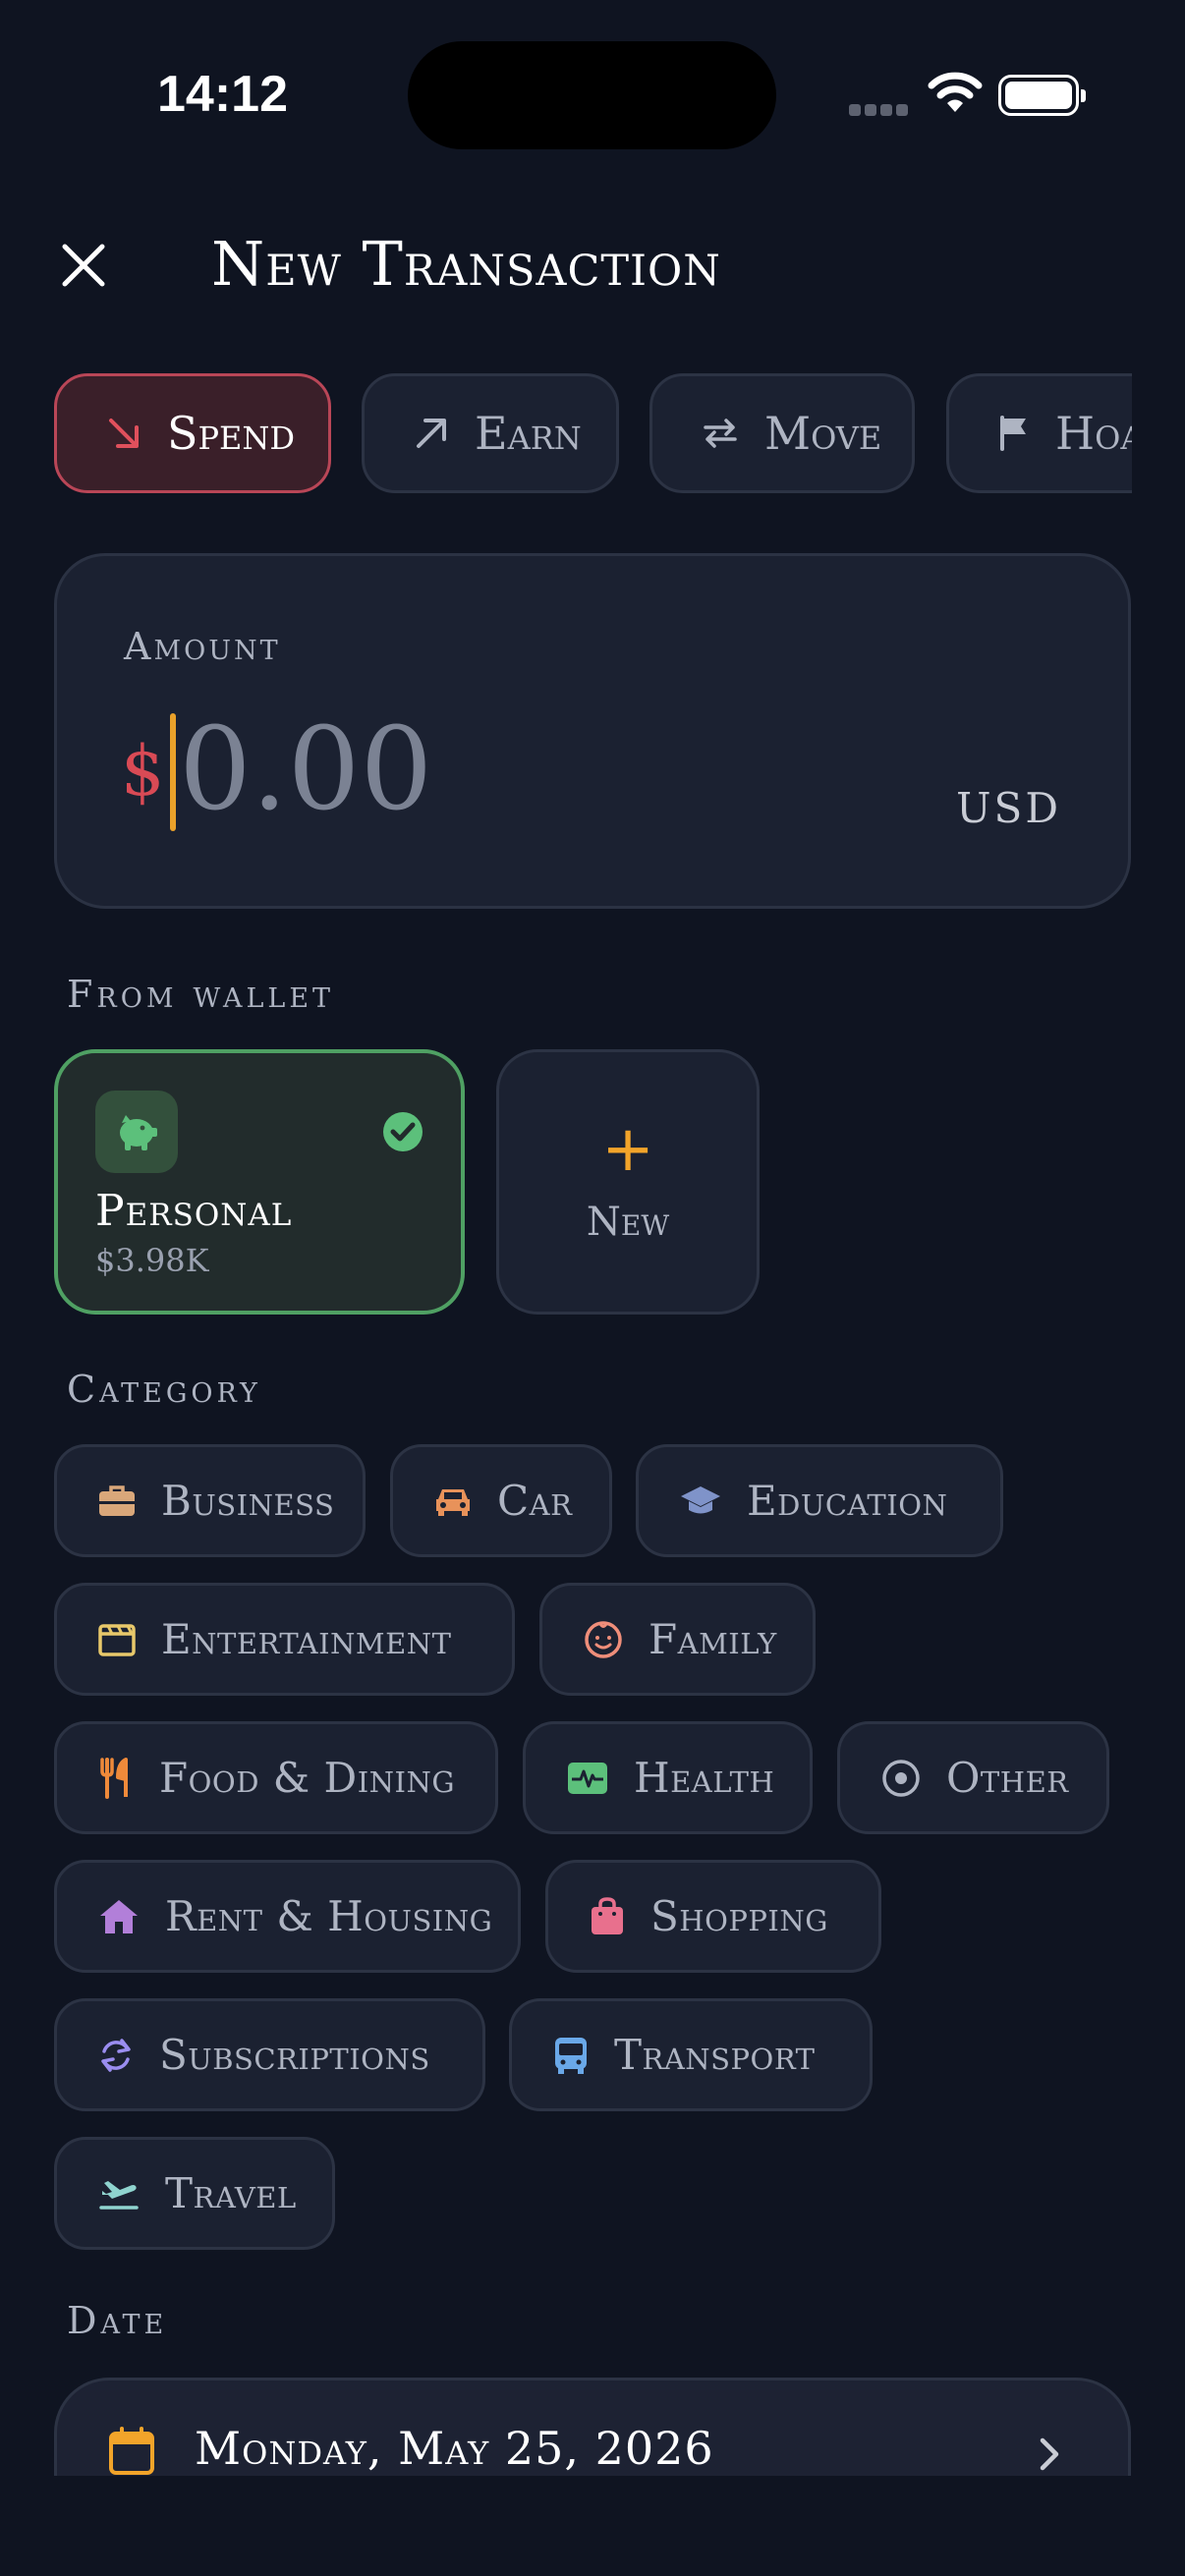  I want to click on battery-icon, so click(1042, 95).